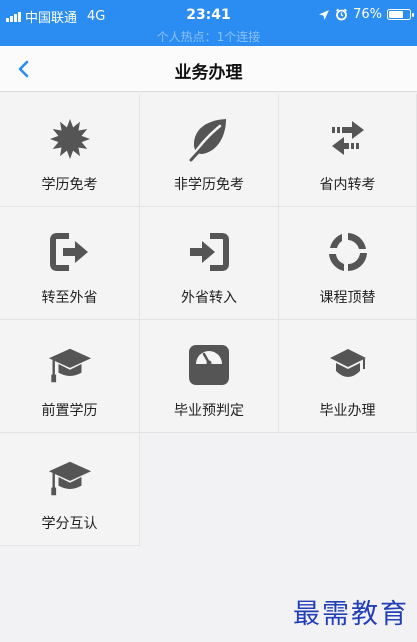 Image resolution: width=417 pixels, height=642 pixels. Describe the element at coordinates (209, 252) in the screenshot. I see `enter-icon` at that location.